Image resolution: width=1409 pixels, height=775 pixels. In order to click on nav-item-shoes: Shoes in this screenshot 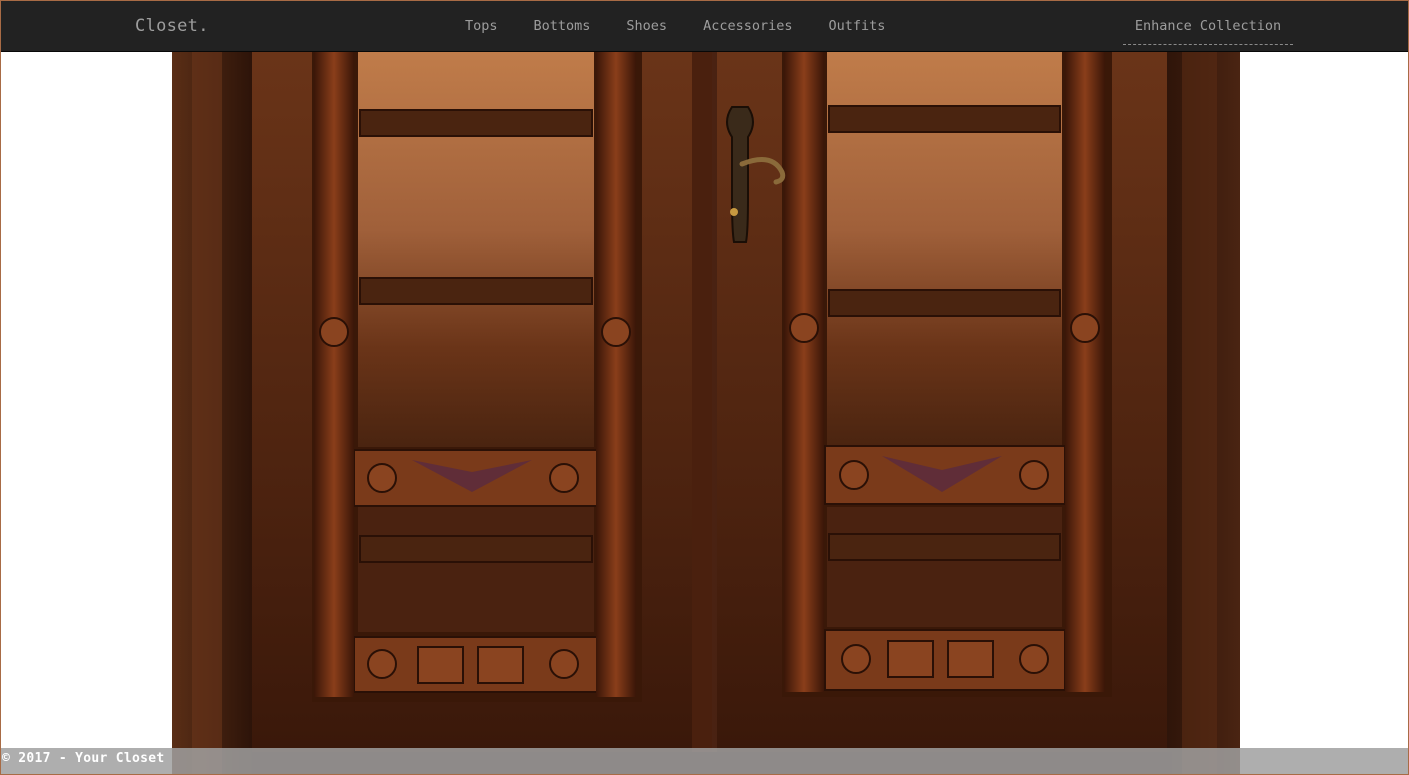, I will do `click(646, 26)`.